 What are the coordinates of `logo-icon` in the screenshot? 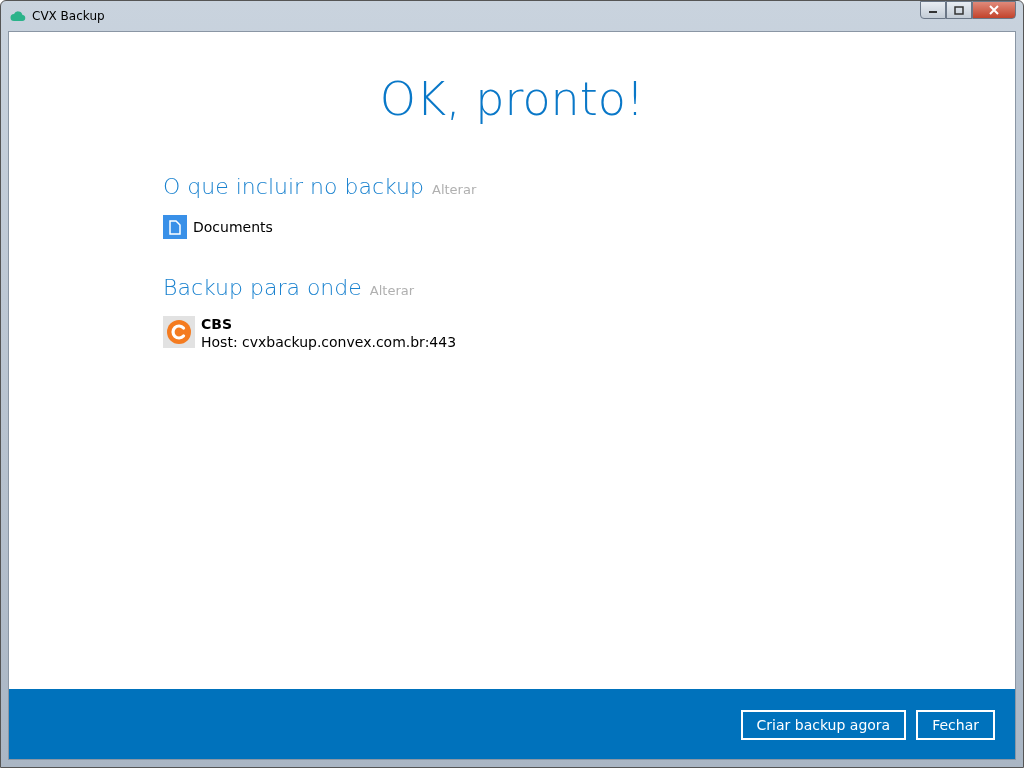 It's located at (179, 332).